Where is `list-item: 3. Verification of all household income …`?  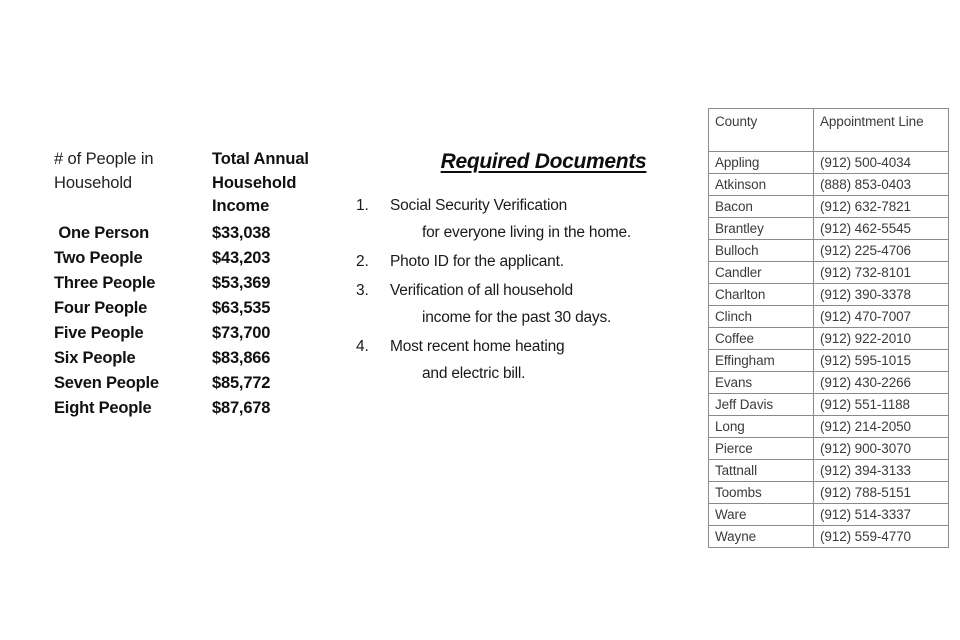 list-item: 3. Verification of all household income … is located at coordinates (528, 304).